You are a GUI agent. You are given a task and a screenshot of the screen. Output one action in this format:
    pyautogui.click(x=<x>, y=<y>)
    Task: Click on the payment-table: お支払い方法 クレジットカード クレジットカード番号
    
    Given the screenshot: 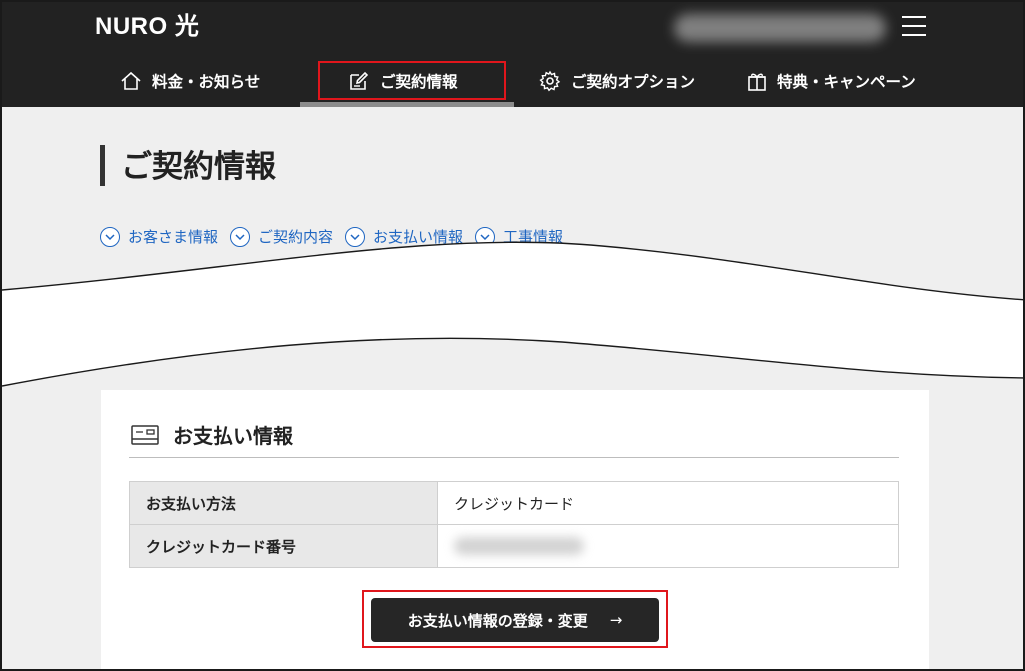 What is the action you would take?
    pyautogui.click(x=514, y=524)
    